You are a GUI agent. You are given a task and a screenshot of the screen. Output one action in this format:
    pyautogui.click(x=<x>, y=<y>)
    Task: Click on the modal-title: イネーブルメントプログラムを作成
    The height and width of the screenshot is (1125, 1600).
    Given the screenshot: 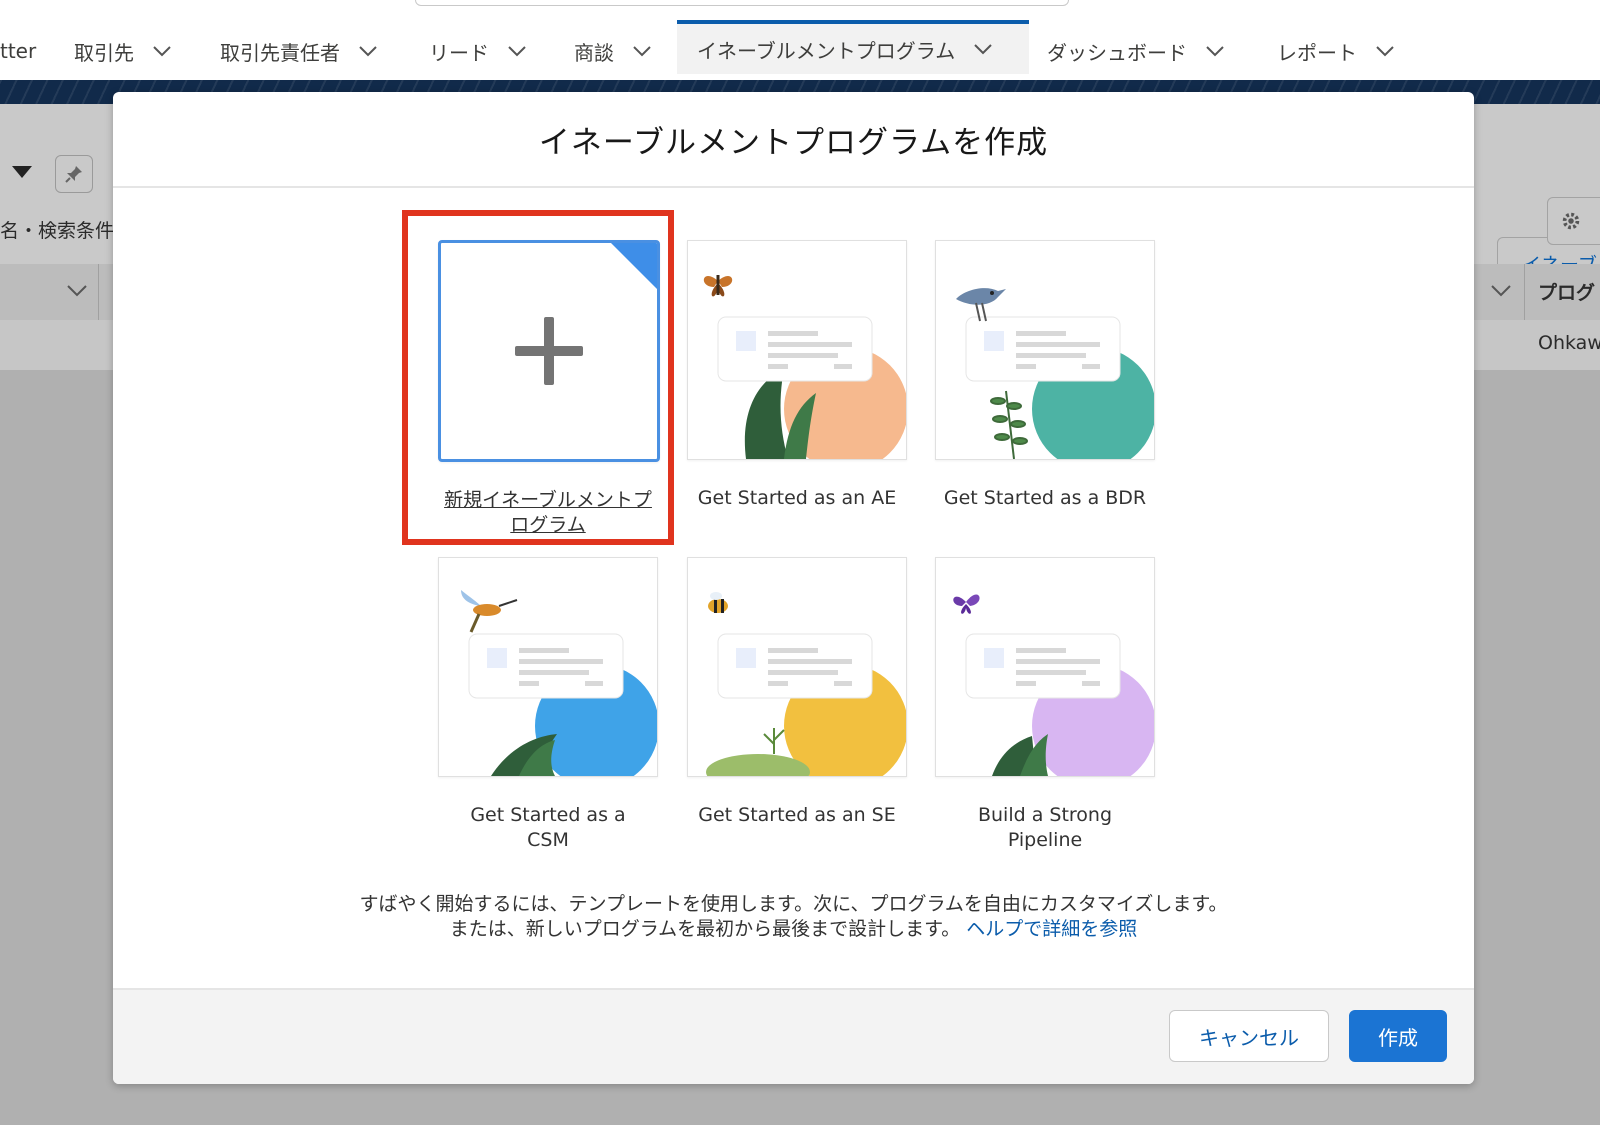 What is the action you would take?
    pyautogui.click(x=793, y=142)
    